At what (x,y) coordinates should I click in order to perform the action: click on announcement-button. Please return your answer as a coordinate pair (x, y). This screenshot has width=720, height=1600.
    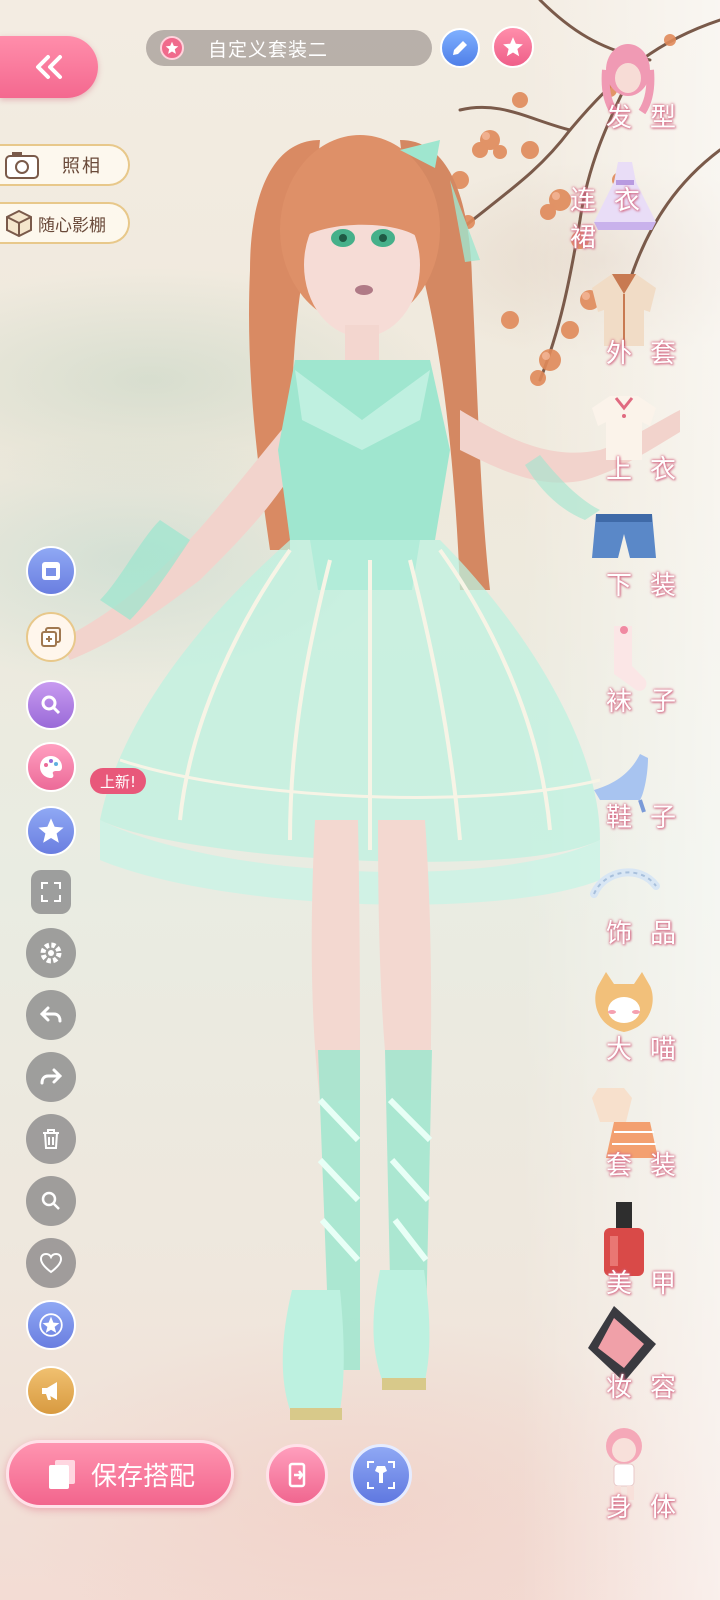
    Looking at the image, I should click on (51, 1391).